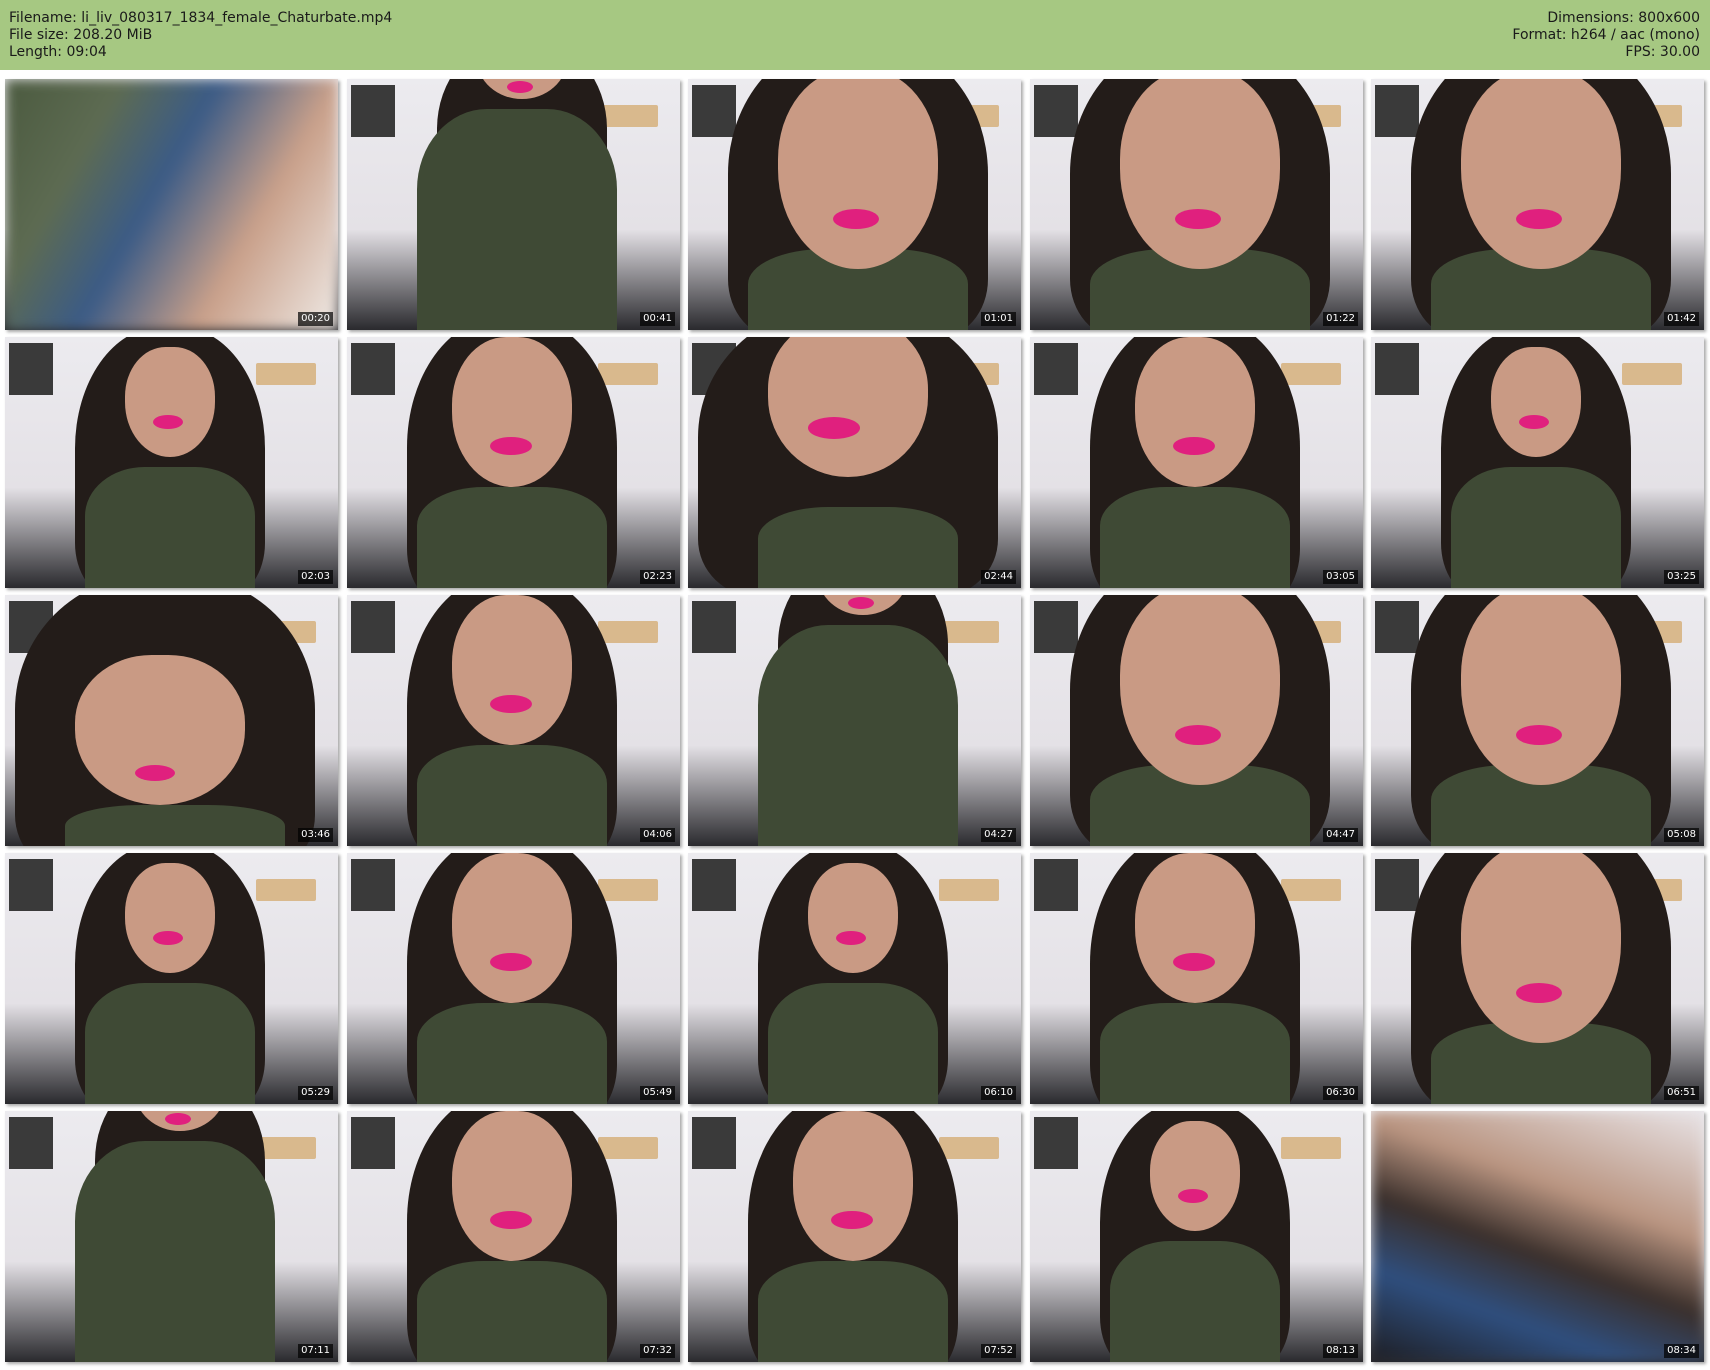  I want to click on video-thumbnail: 01:22, so click(1196, 204).